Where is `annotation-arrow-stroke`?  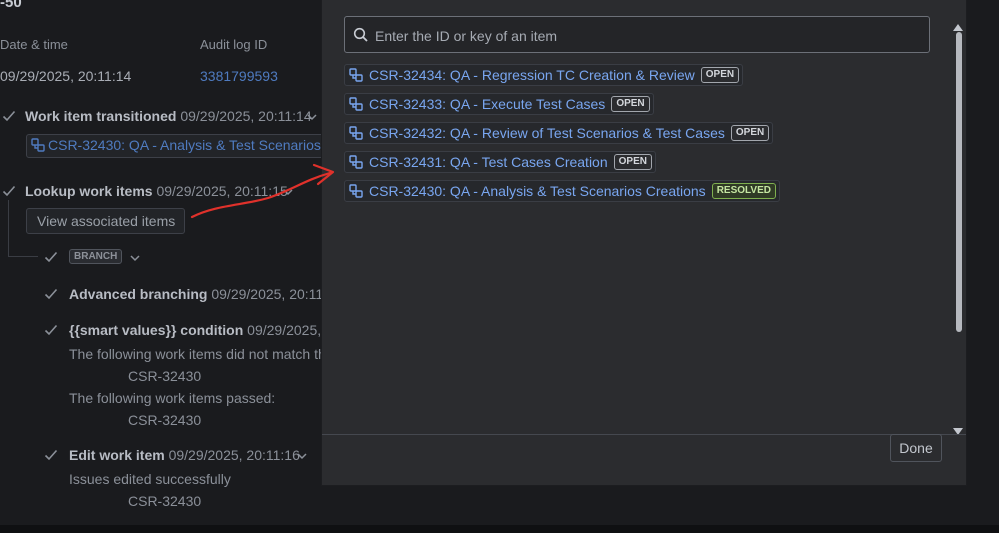 annotation-arrow-stroke is located at coordinates (261, 195).